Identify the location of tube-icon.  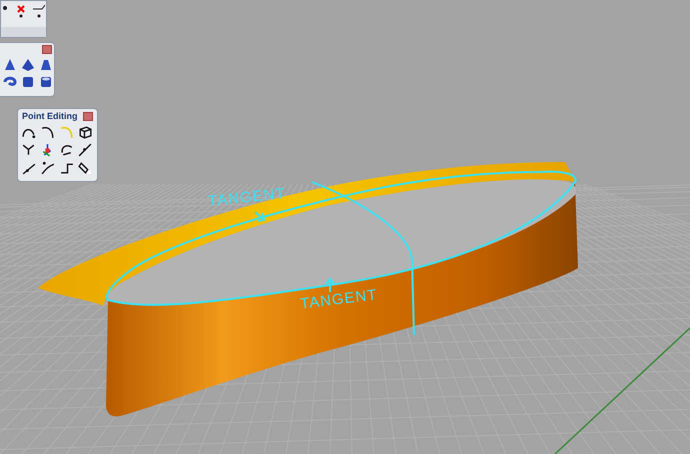
(46, 82).